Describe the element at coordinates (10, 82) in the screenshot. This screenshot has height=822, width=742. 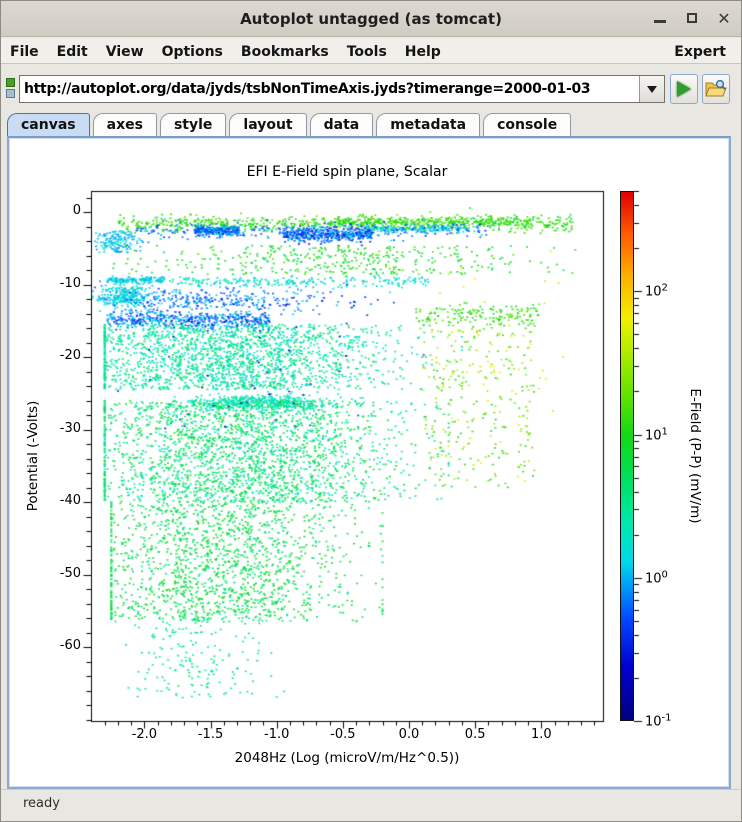
I see `datasource-green-square-icon` at that location.